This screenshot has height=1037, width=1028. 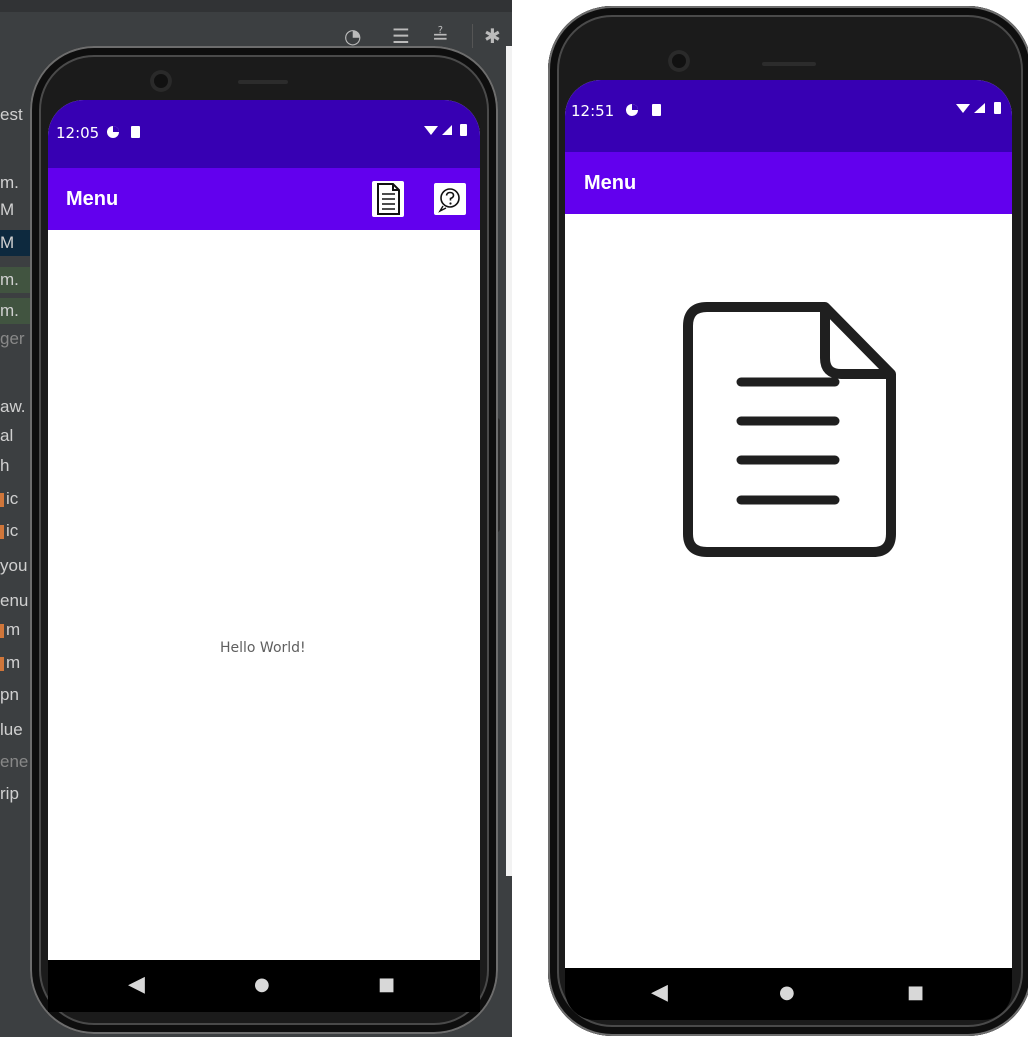 What do you see at coordinates (509, 461) in the screenshot?
I see `editor-edge` at bounding box center [509, 461].